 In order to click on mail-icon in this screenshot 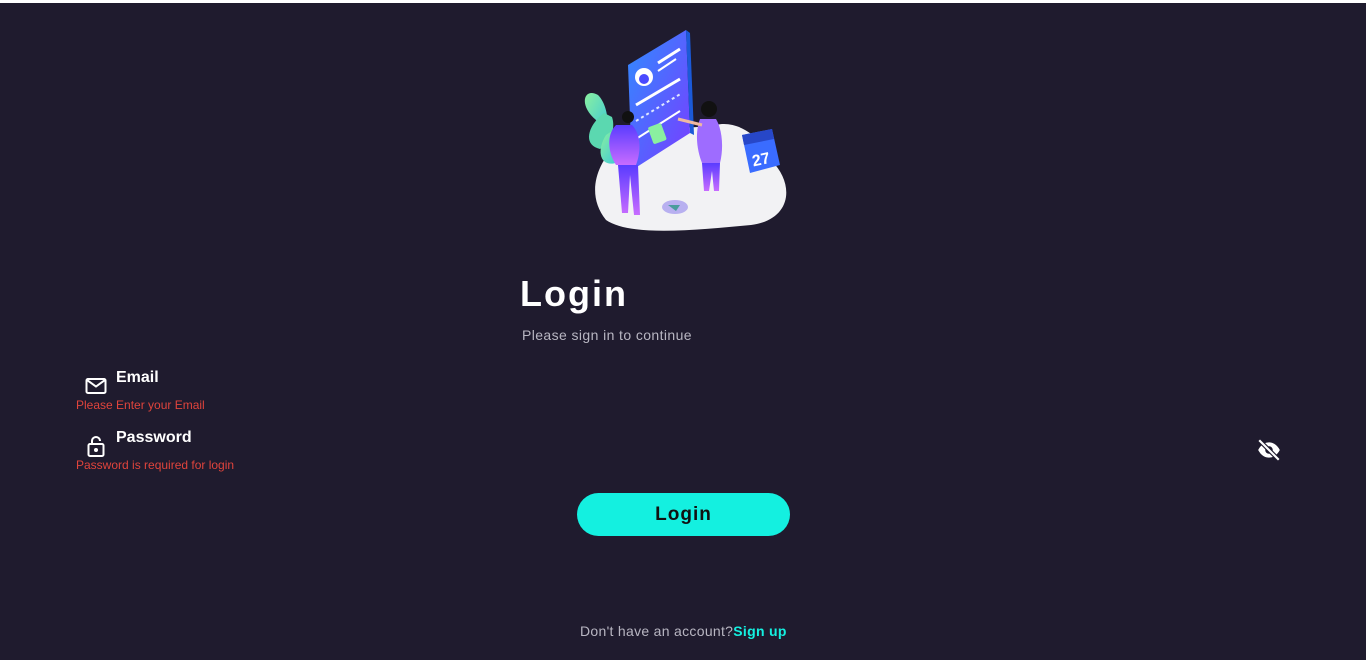, I will do `click(96, 386)`.